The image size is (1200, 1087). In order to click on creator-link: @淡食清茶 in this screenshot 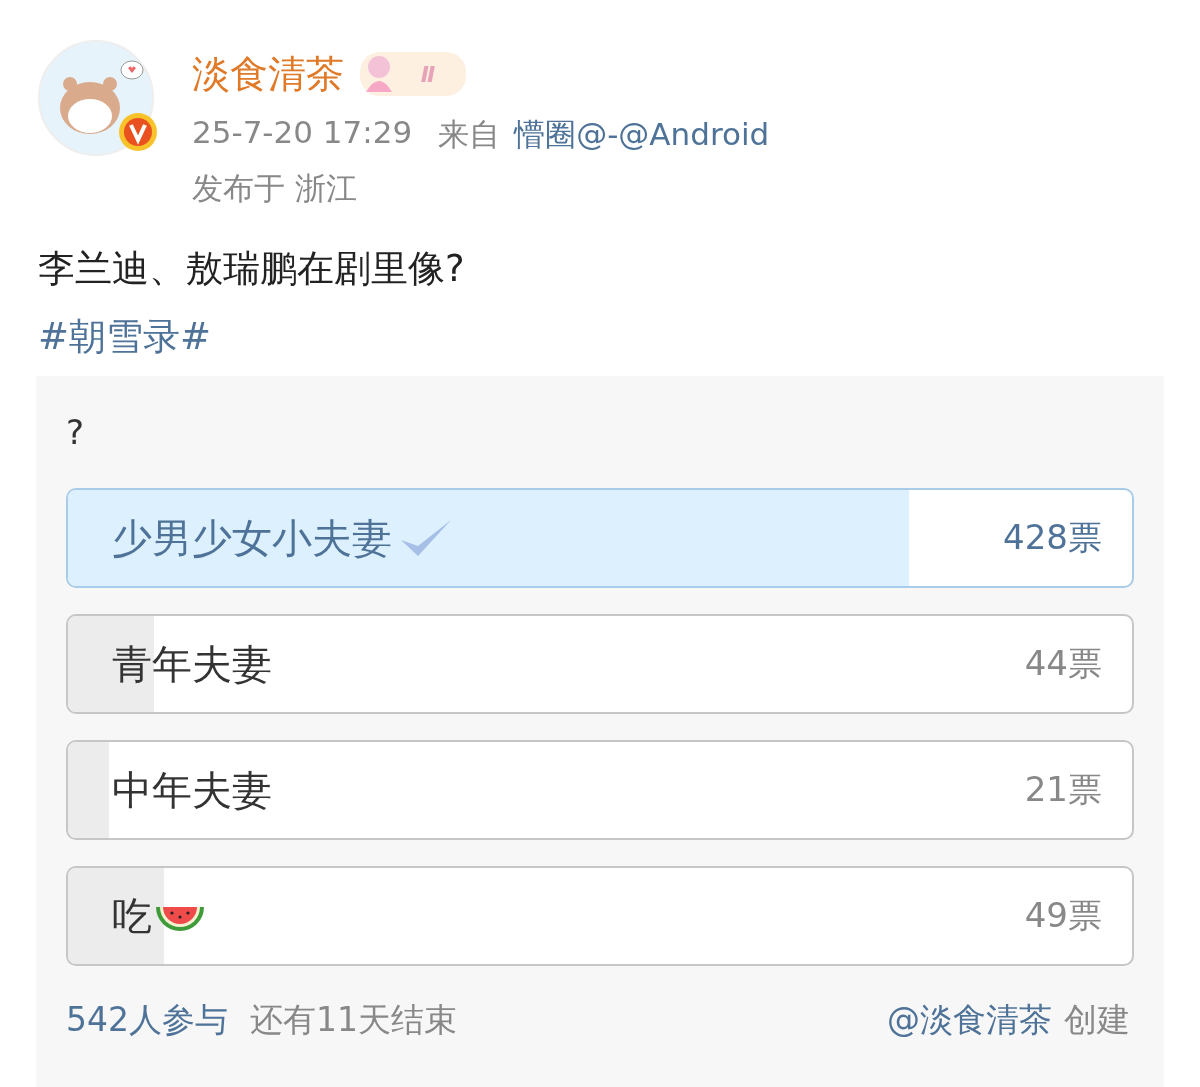, I will do `click(969, 1020)`.